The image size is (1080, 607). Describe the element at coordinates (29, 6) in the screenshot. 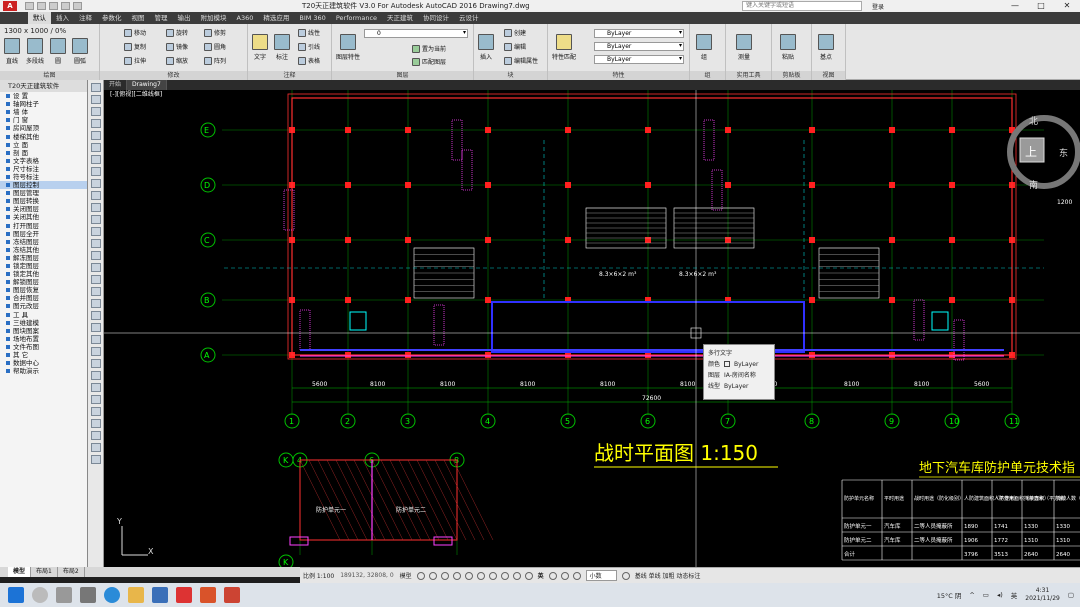

I see `new-file-icon` at that location.